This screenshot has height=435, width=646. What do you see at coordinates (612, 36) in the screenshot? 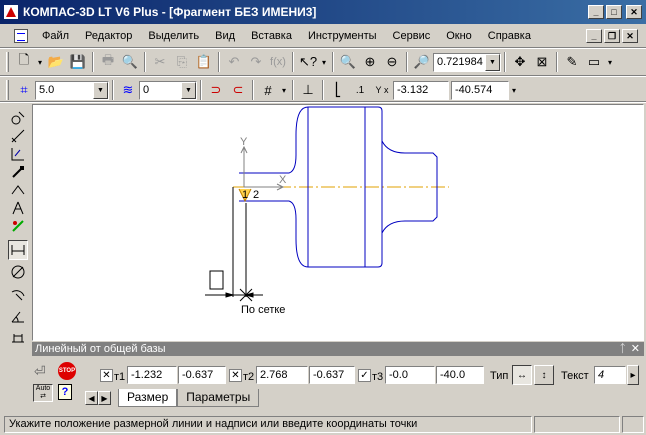
I see `doc-restore-button: ❐` at bounding box center [612, 36].